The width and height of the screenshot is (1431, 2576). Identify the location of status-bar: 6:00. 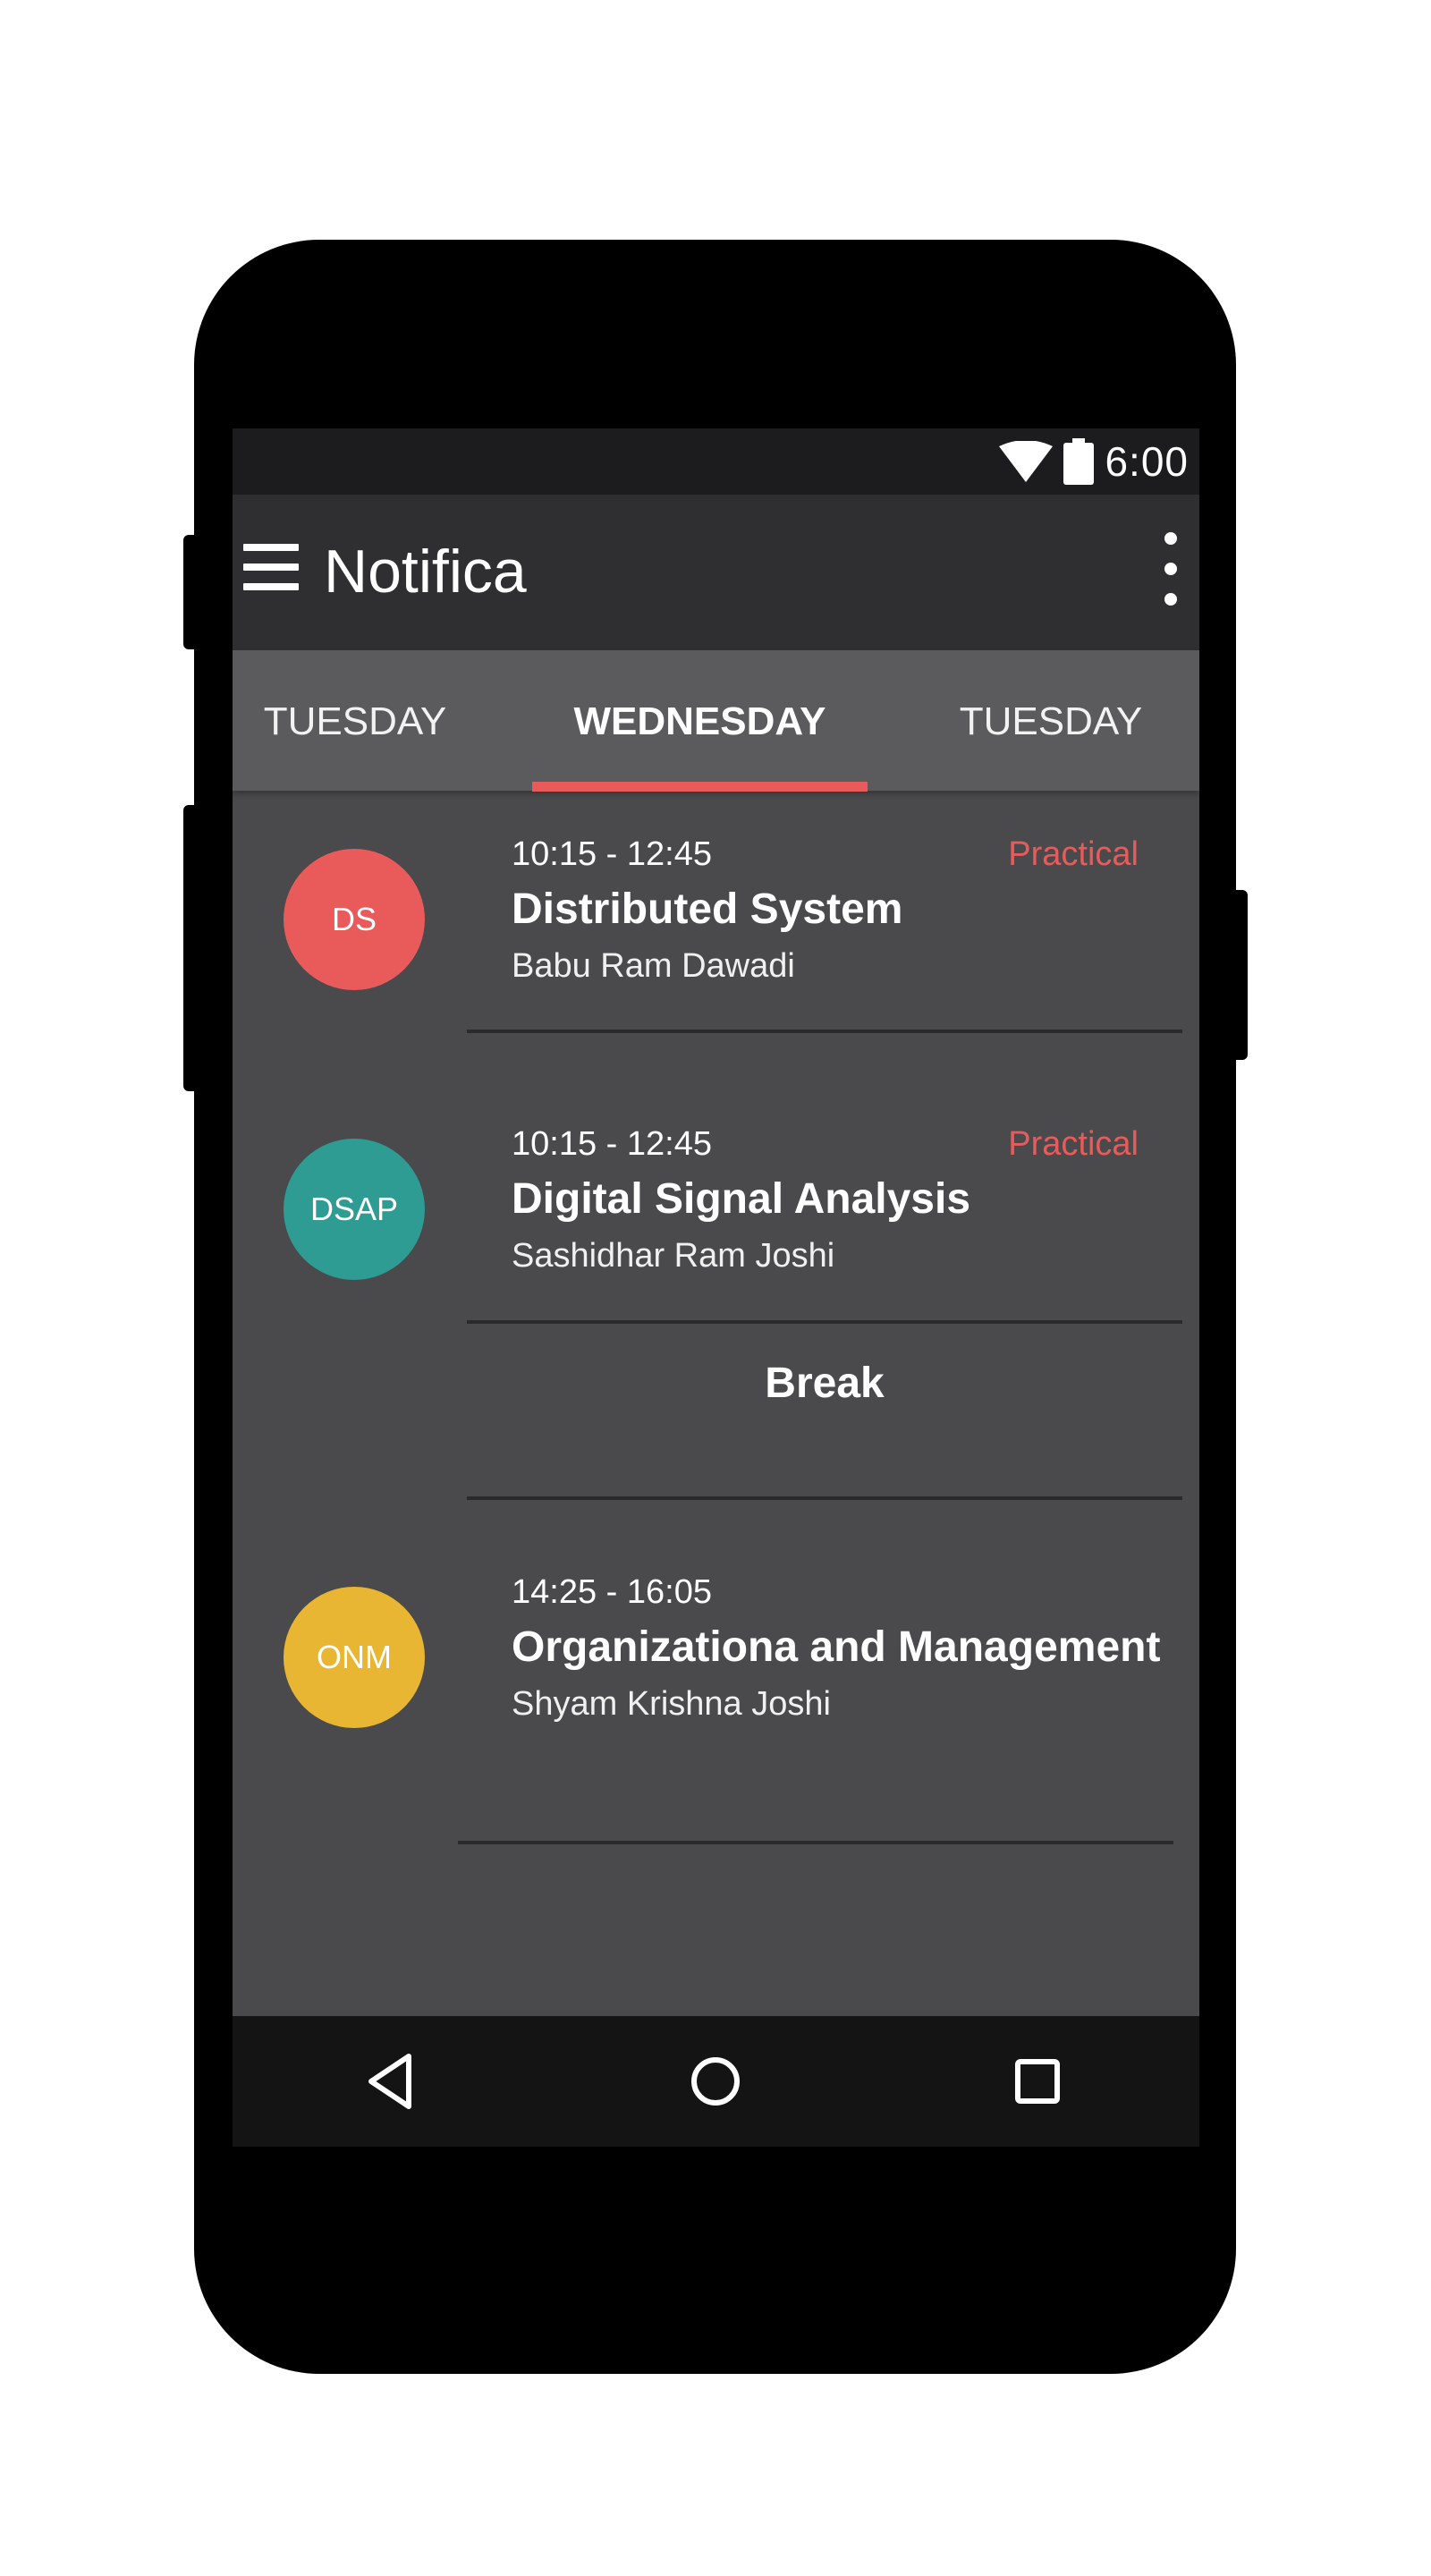
(716, 461).